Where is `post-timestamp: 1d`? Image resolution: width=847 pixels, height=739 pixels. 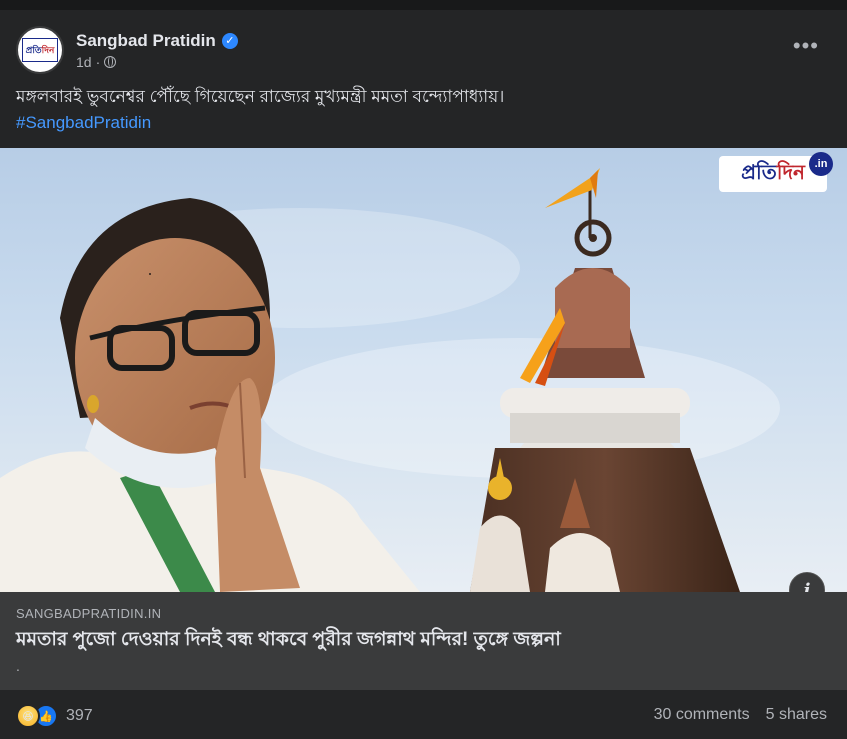 post-timestamp: 1d is located at coordinates (84, 62).